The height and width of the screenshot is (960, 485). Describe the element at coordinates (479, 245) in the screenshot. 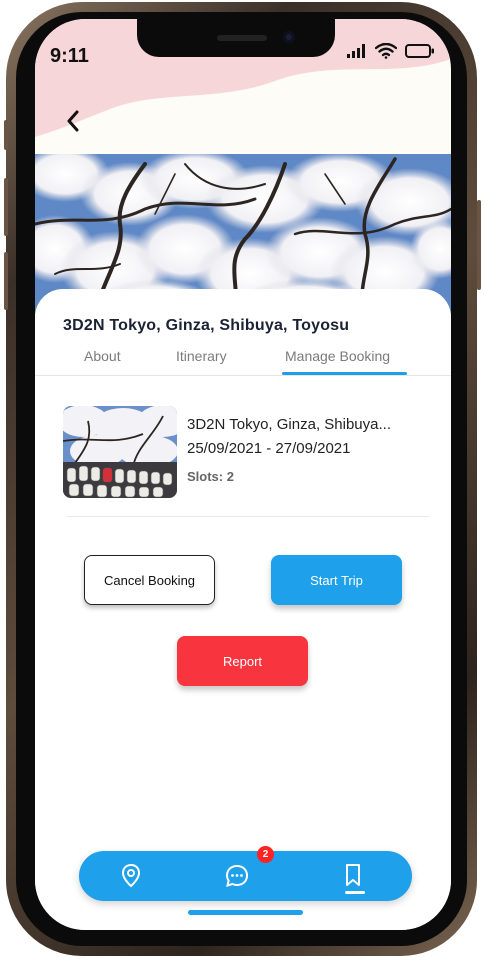

I see `power-button` at that location.